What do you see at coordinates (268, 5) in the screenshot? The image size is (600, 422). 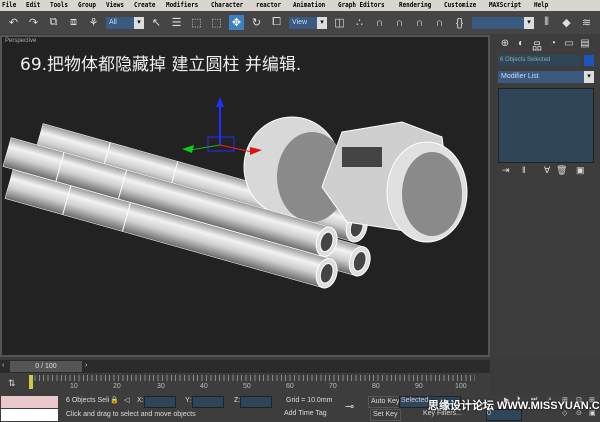 I see `menu-reactor: reactor` at bounding box center [268, 5].